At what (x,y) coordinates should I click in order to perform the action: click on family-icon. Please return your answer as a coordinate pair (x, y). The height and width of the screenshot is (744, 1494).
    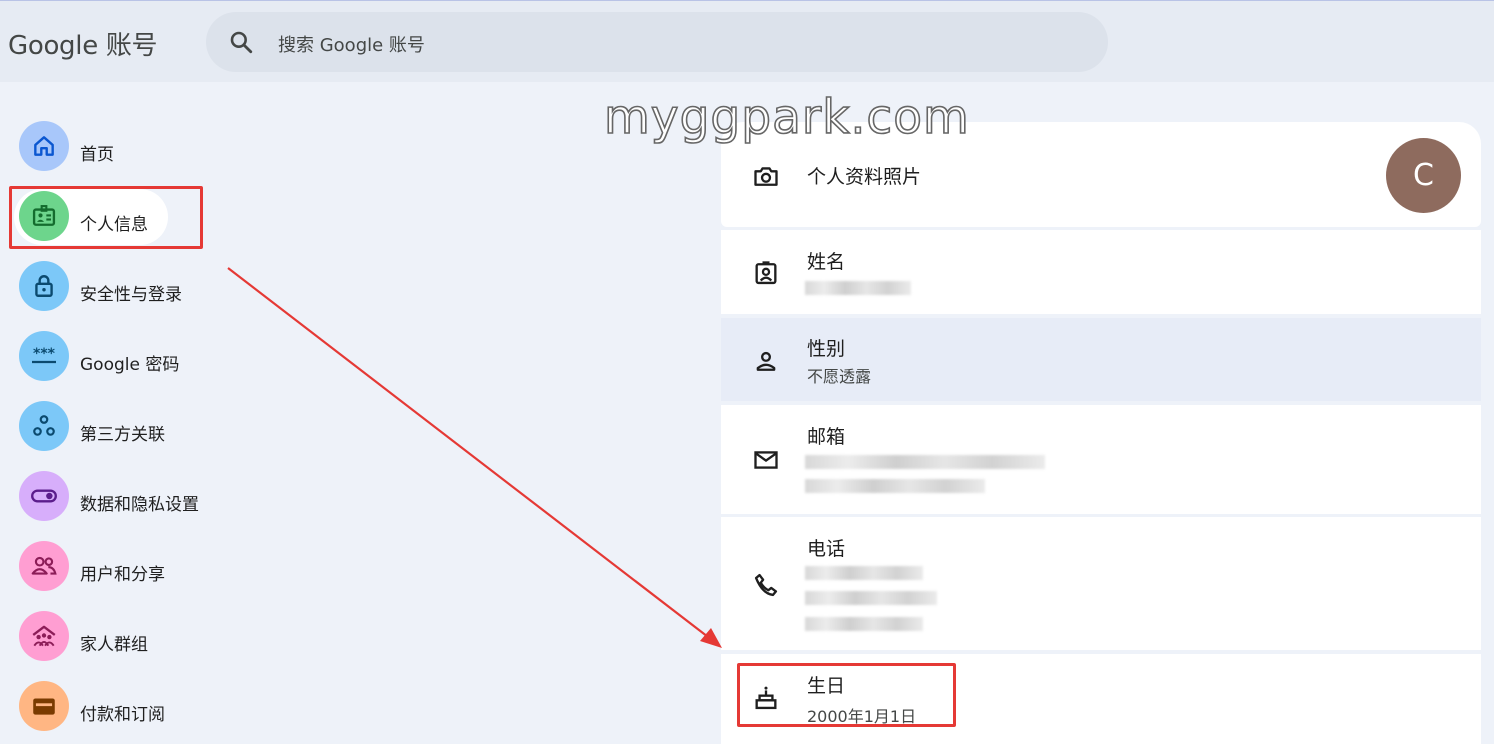
    Looking at the image, I should click on (44, 636).